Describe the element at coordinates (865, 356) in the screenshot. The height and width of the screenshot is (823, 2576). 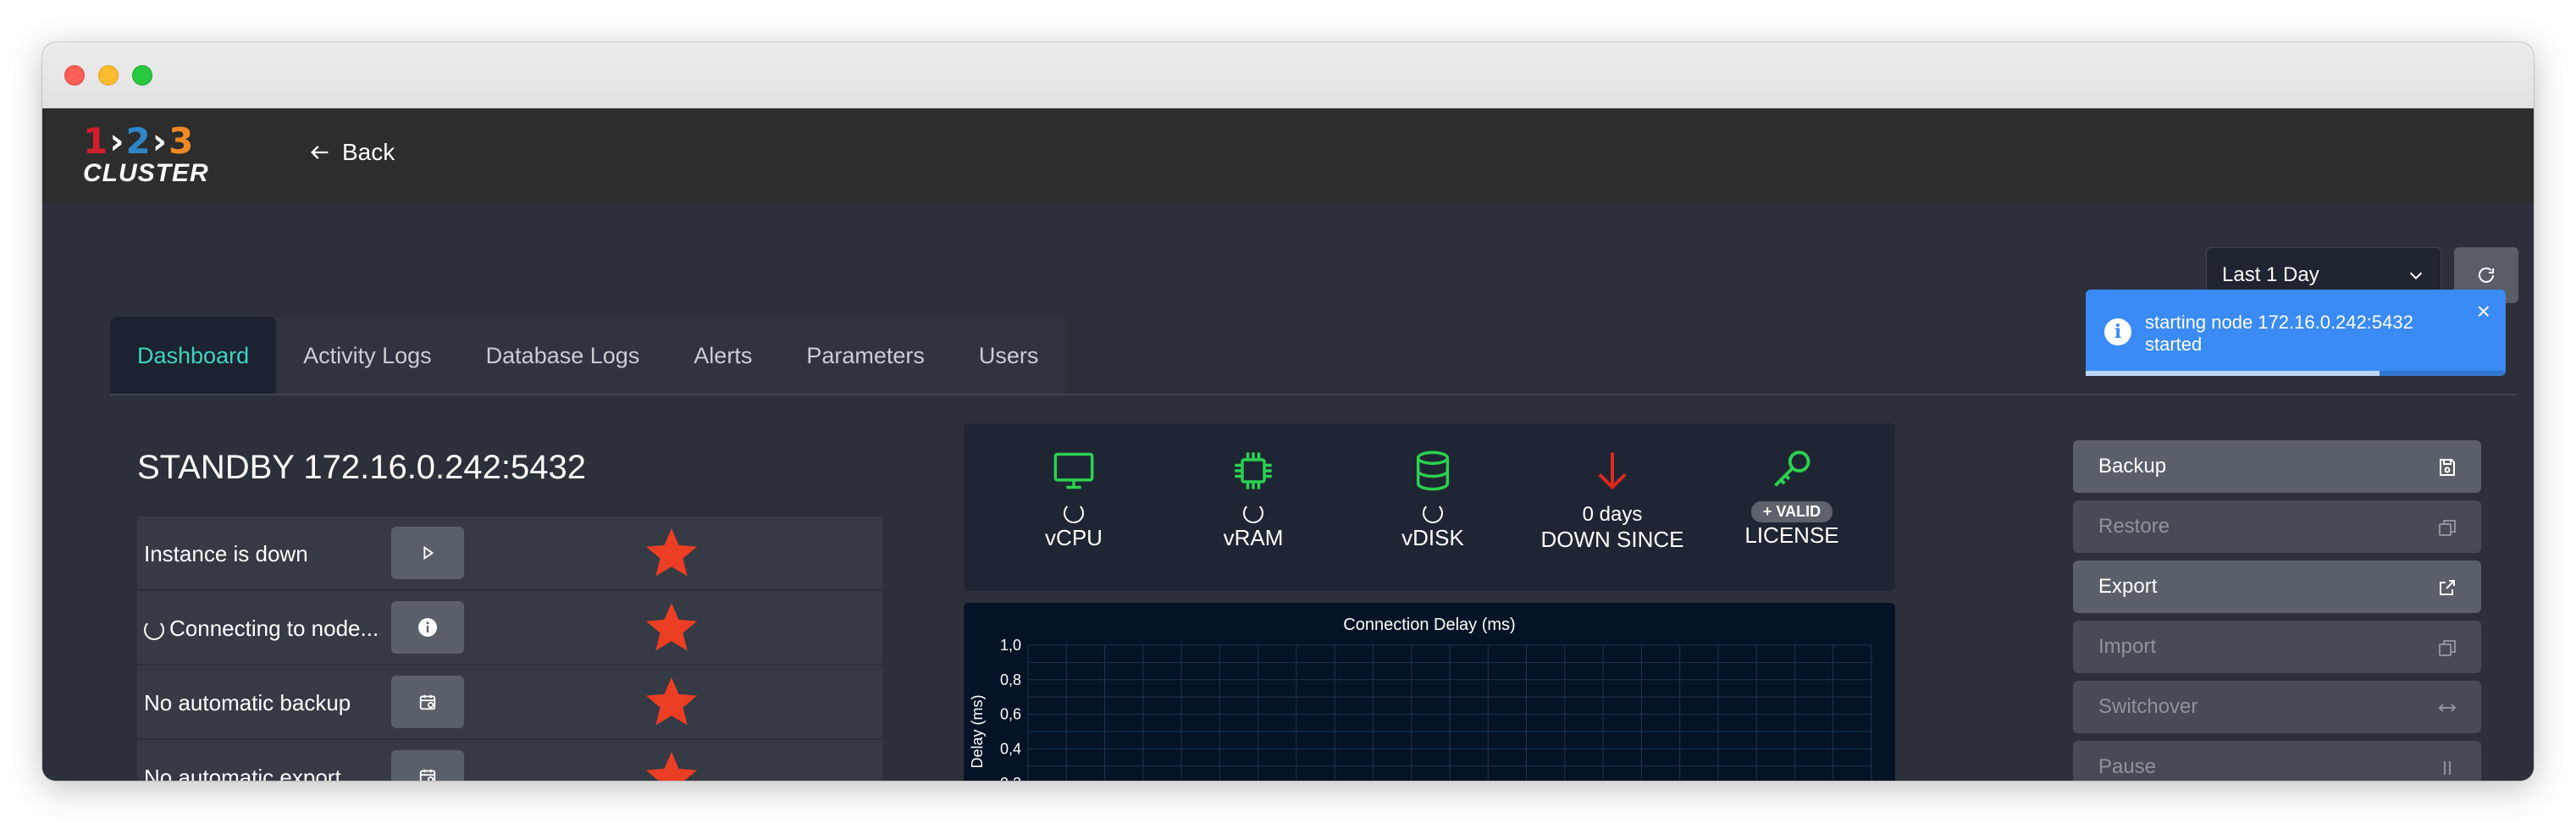
I see `tab-parameters: Parameters` at that location.